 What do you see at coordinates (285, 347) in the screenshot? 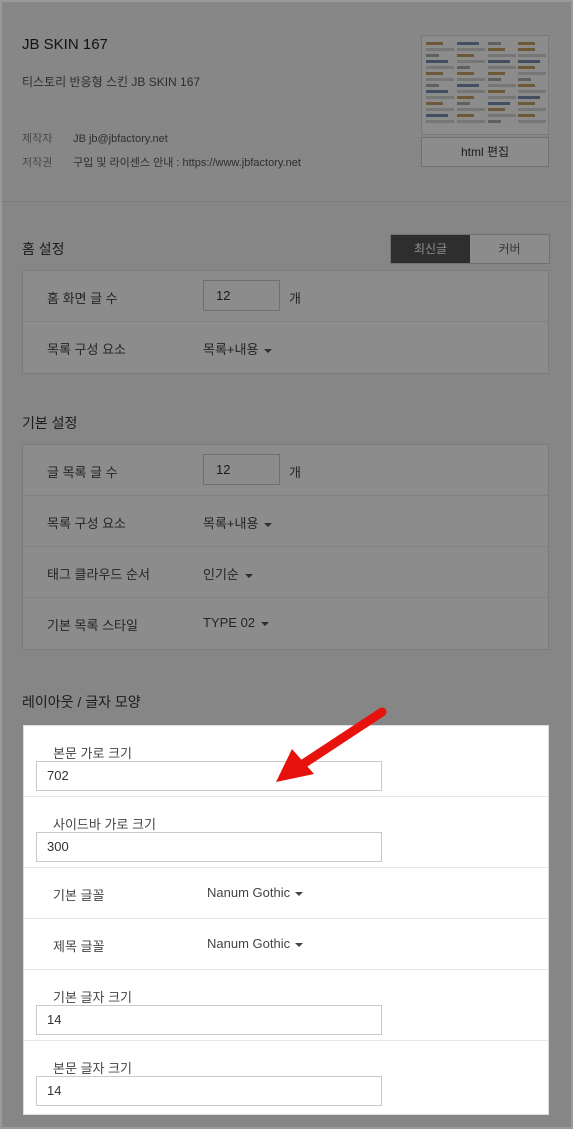
I see `home-list-elements-row: 목록 구성 요소 목록+내용` at bounding box center [285, 347].